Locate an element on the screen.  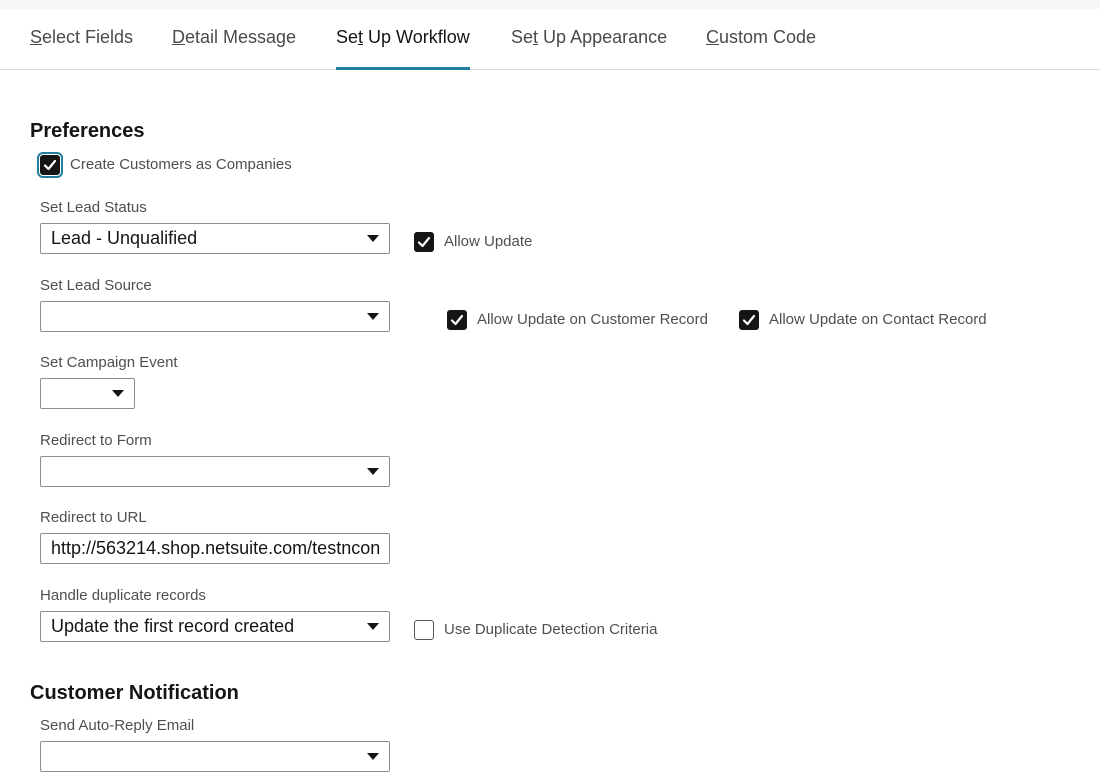
tab-accel: S is located at coordinates (36, 37).